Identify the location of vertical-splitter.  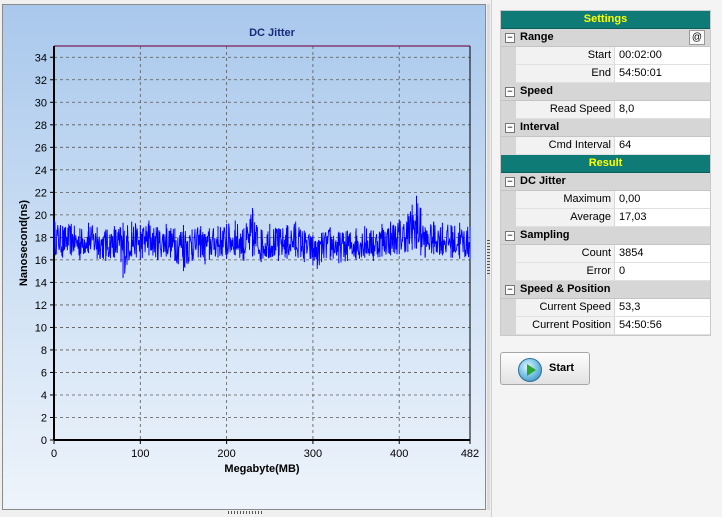
(488, 257).